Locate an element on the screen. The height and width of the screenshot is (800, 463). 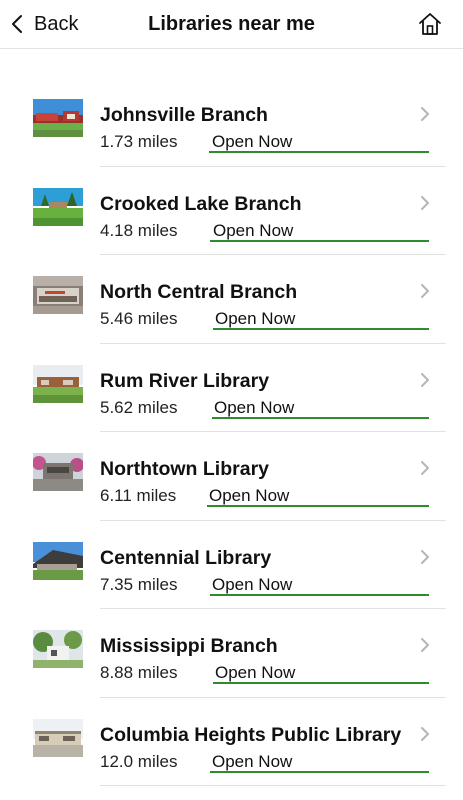
library-distance: 12.0 miles is located at coordinates (139, 761).